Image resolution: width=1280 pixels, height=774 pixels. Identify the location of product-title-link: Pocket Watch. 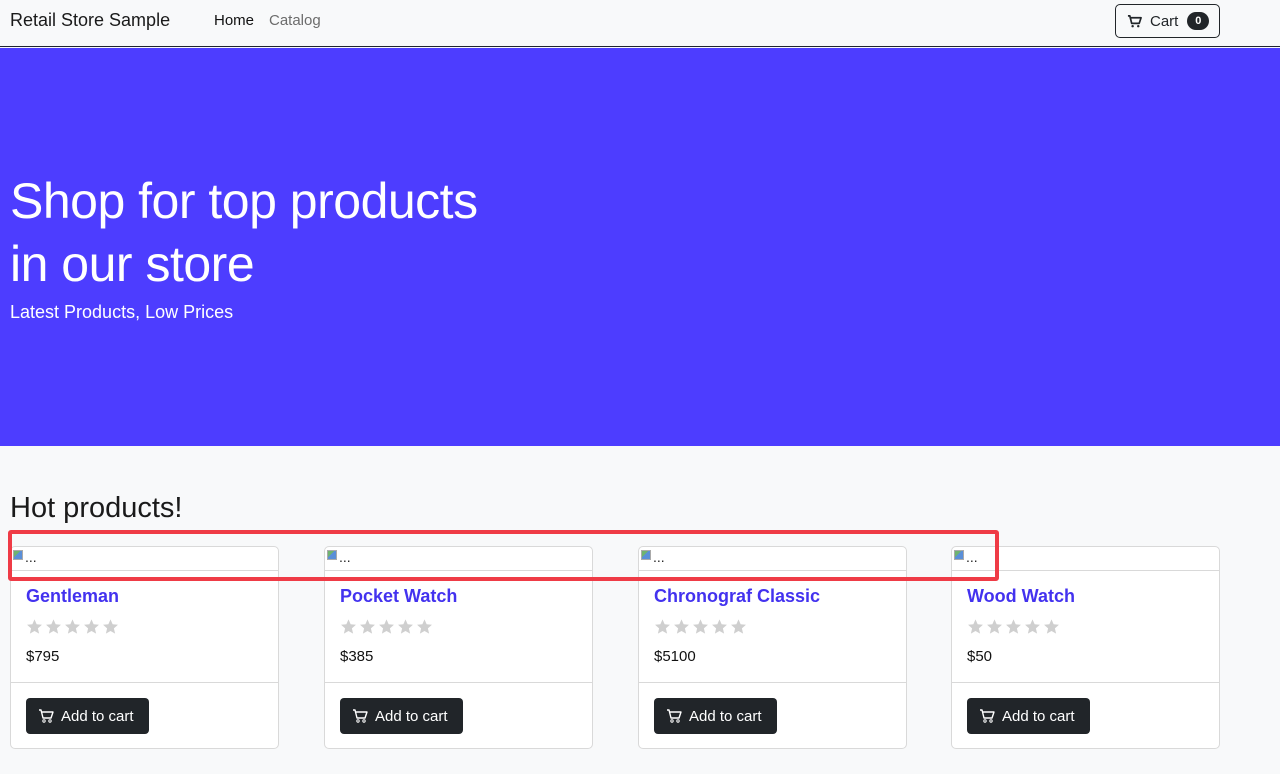
(398, 596).